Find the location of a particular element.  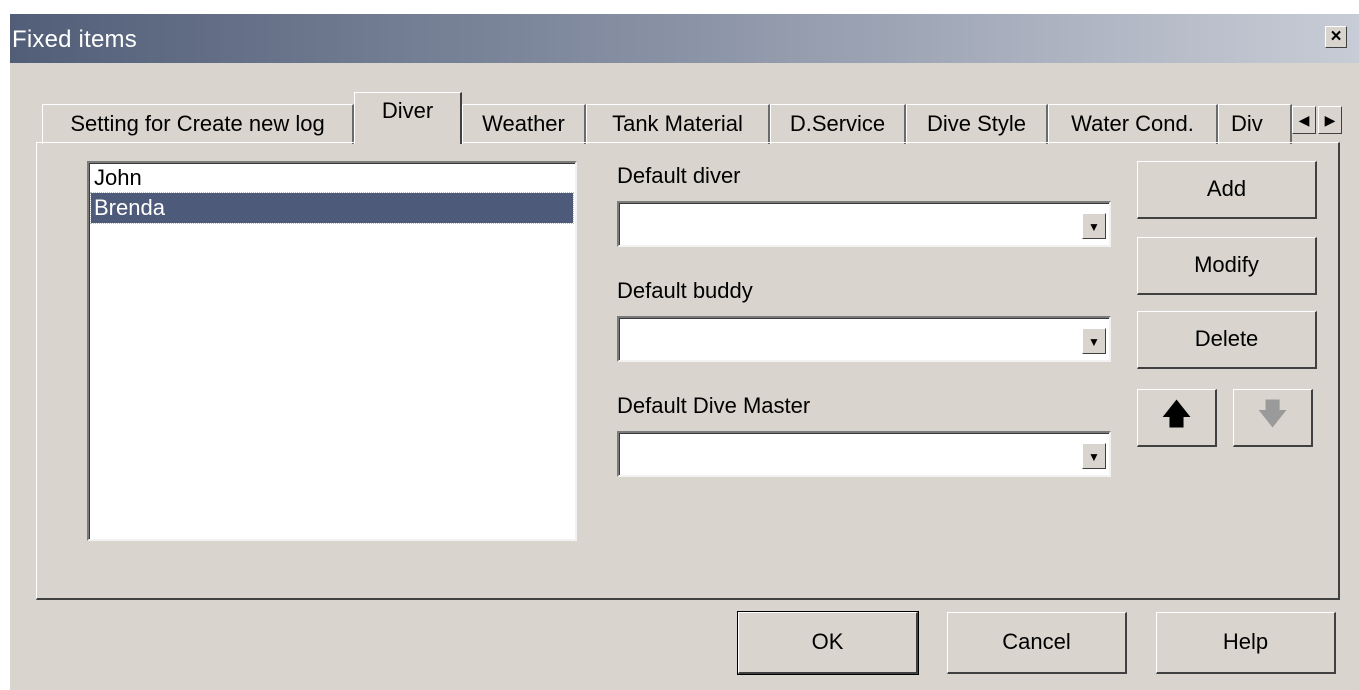

tab-weather: Weather is located at coordinates (524, 124).